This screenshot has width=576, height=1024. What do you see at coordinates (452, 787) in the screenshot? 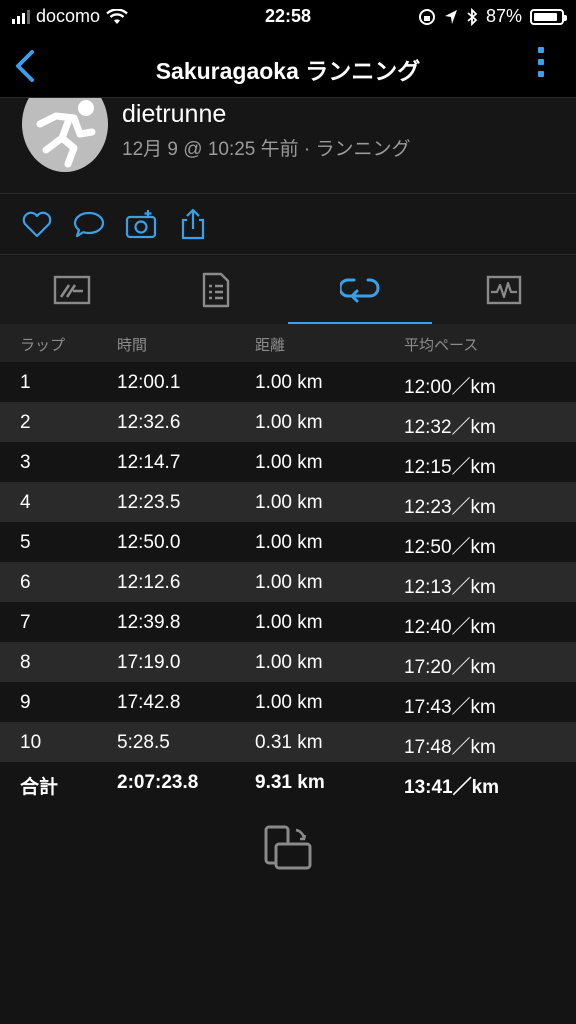
I see `total-pace: 13:41／km` at bounding box center [452, 787].